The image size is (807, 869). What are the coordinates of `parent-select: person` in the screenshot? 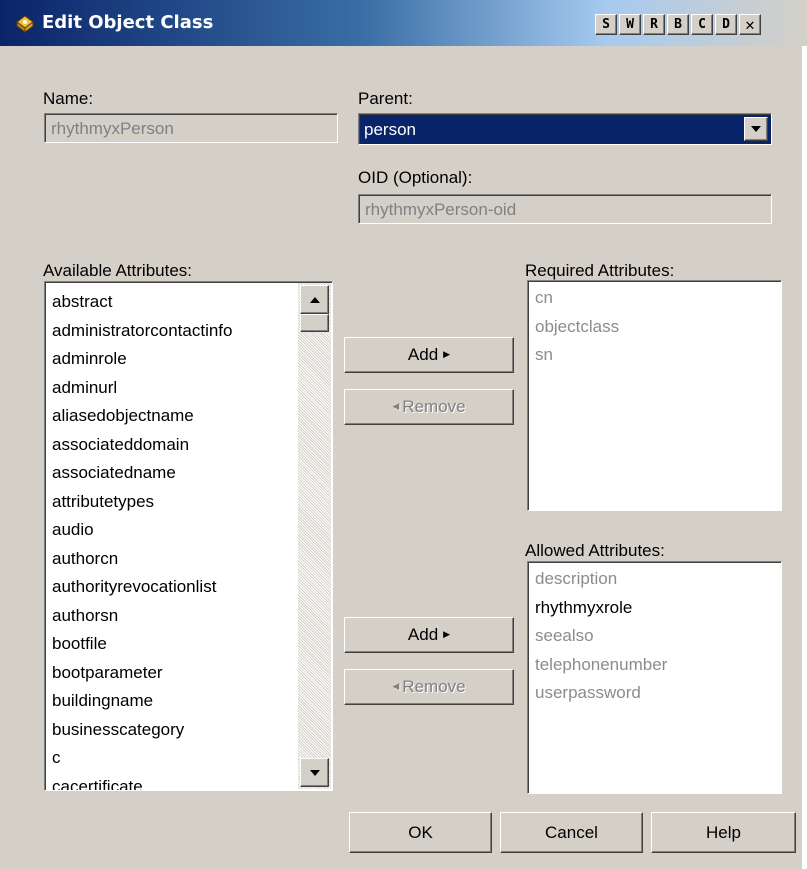 It's located at (565, 129).